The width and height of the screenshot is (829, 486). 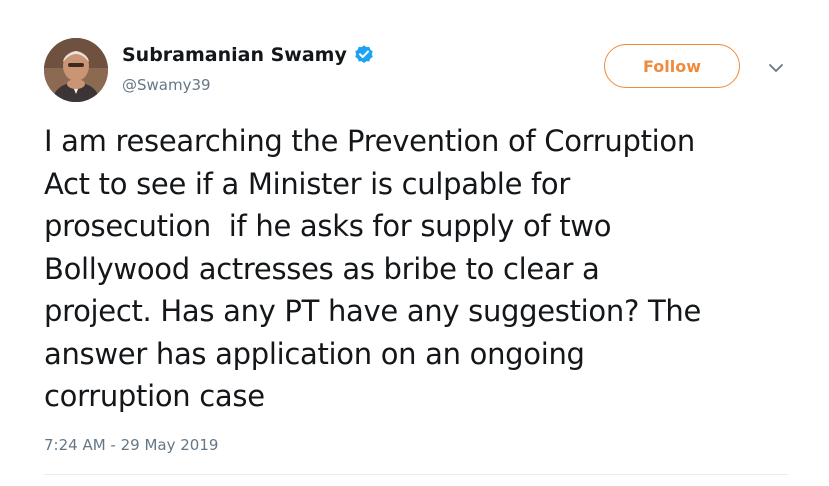 What do you see at coordinates (234, 55) in the screenshot?
I see `author-display-name: Subramanian Swamy` at bounding box center [234, 55].